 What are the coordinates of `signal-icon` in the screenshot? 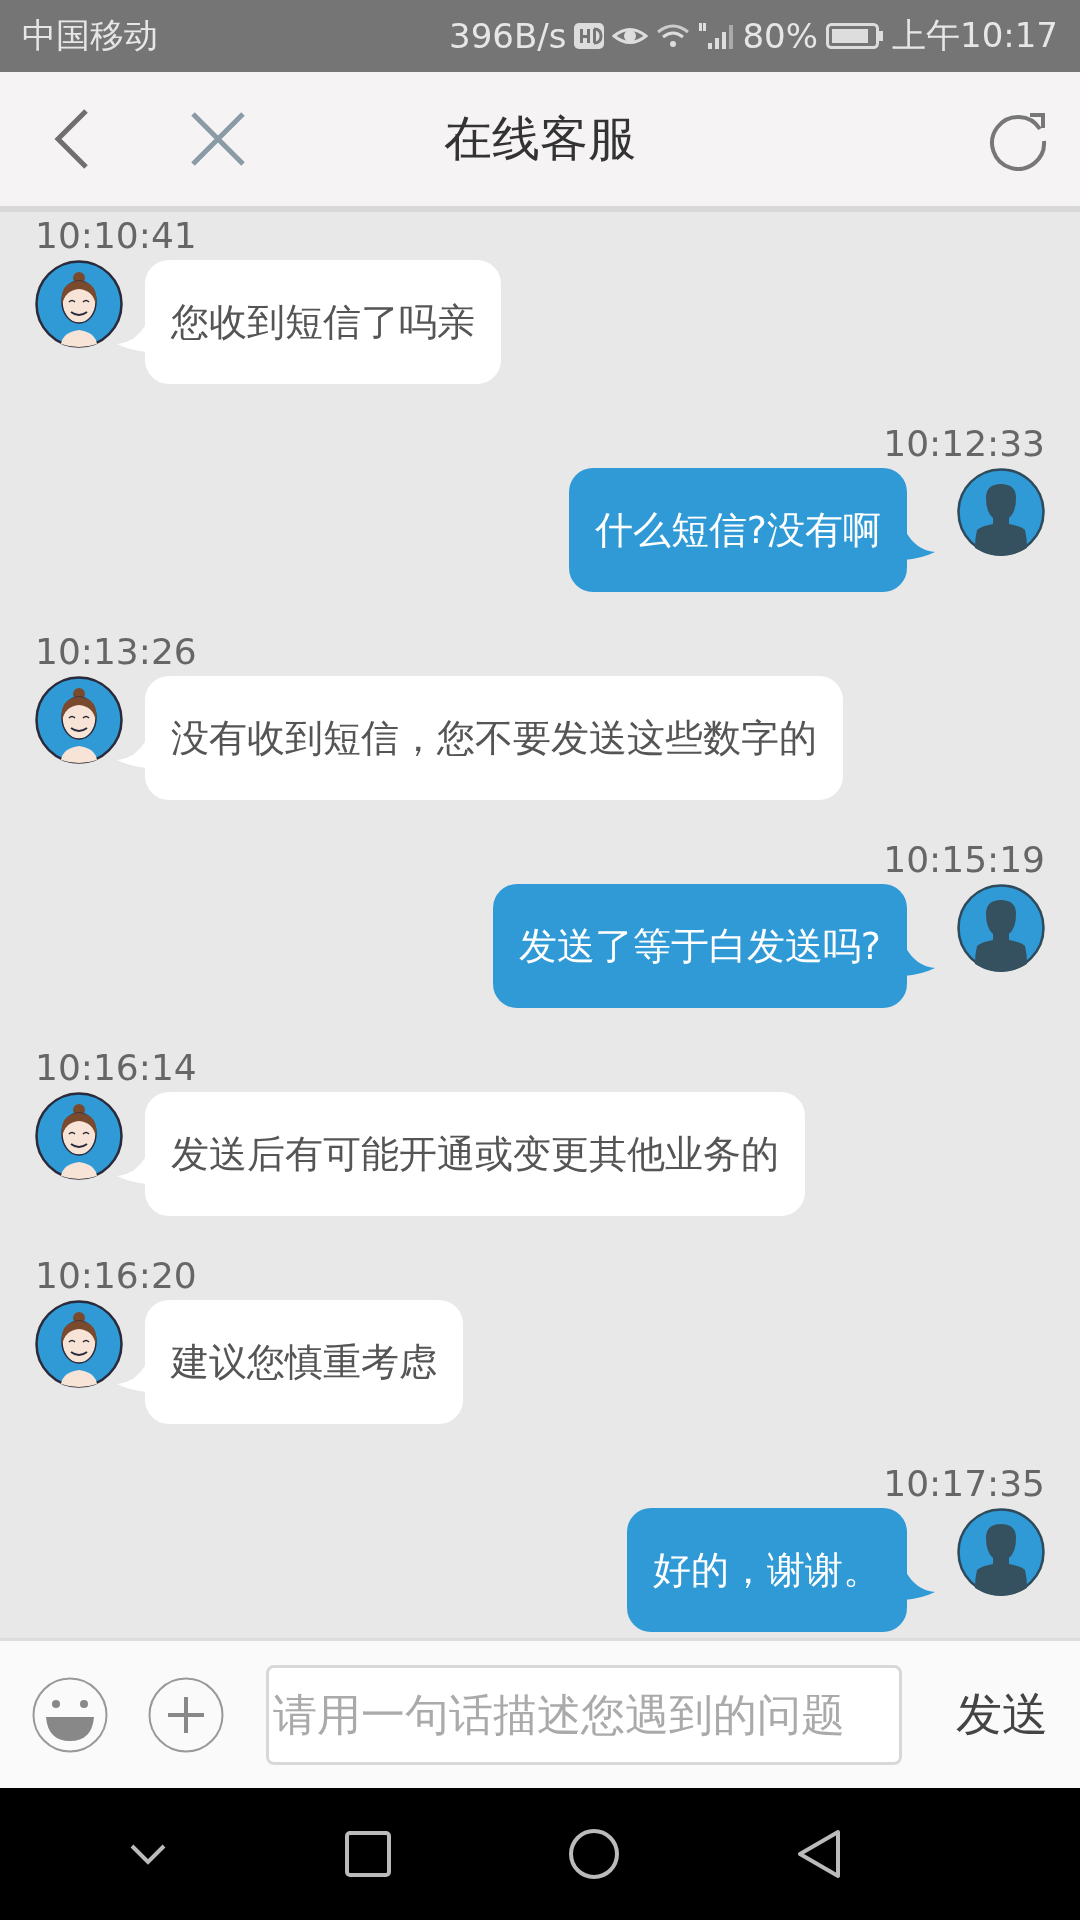 It's located at (716, 36).